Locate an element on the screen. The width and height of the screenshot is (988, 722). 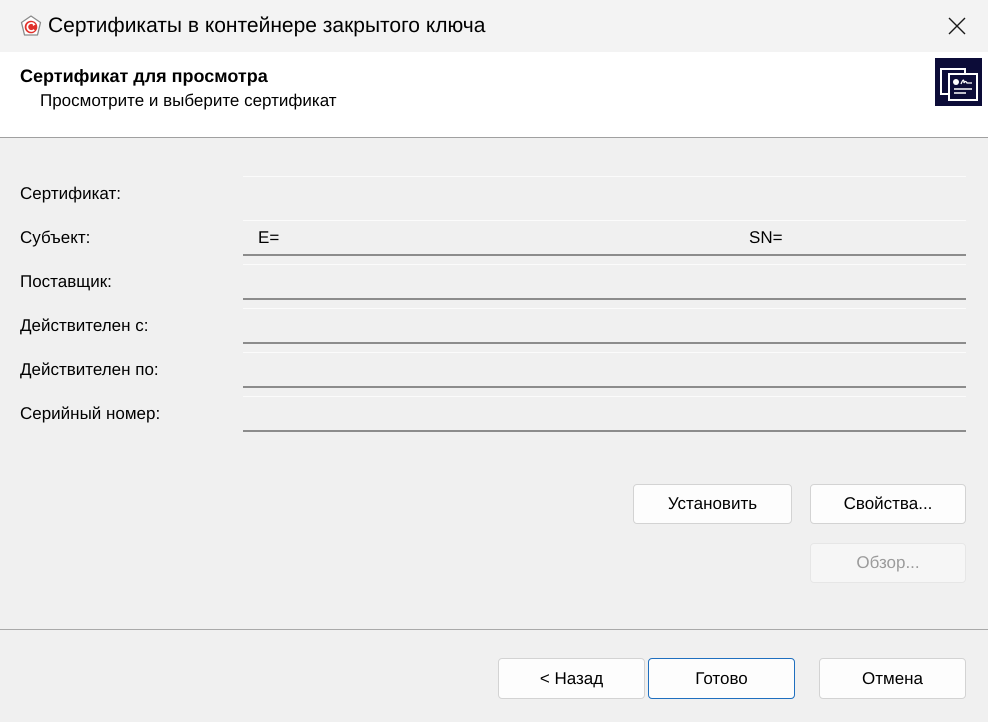
text-field: E= is located at coordinates (494, 238).